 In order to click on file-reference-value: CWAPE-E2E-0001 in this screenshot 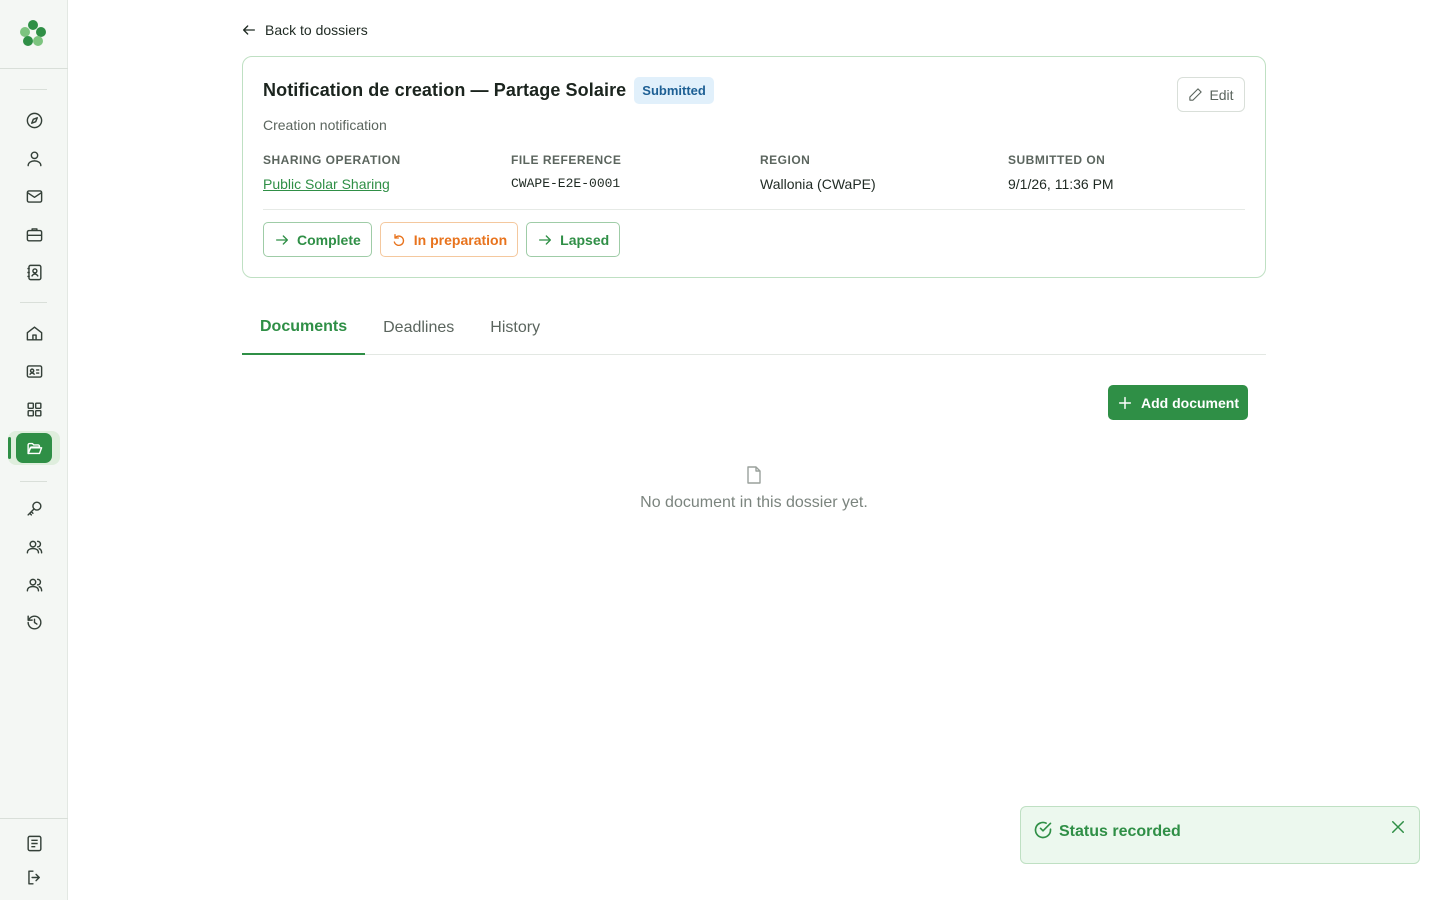, I will do `click(566, 183)`.